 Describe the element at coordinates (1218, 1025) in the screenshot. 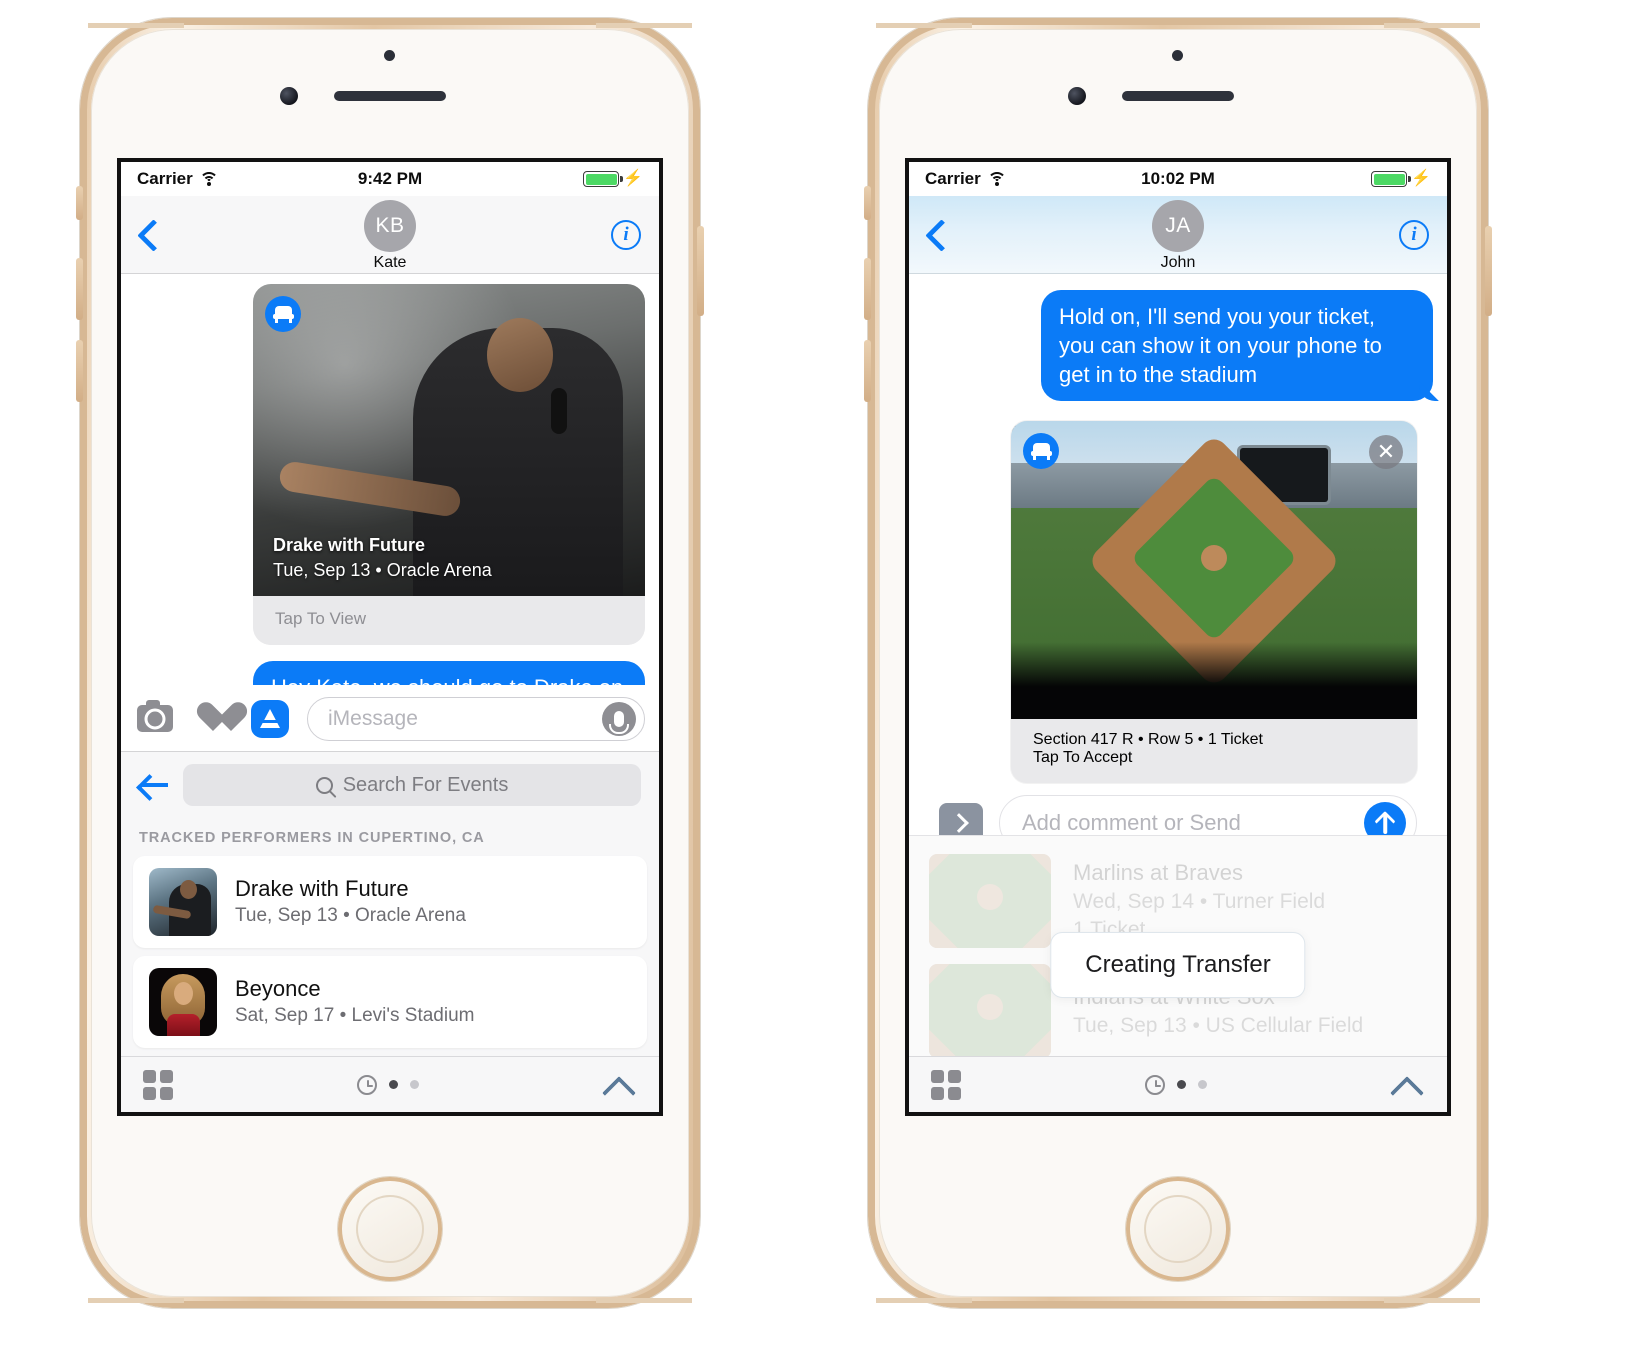

I see `list-item-subtitle: Tue, Sep 13 • US Cellular Field` at that location.